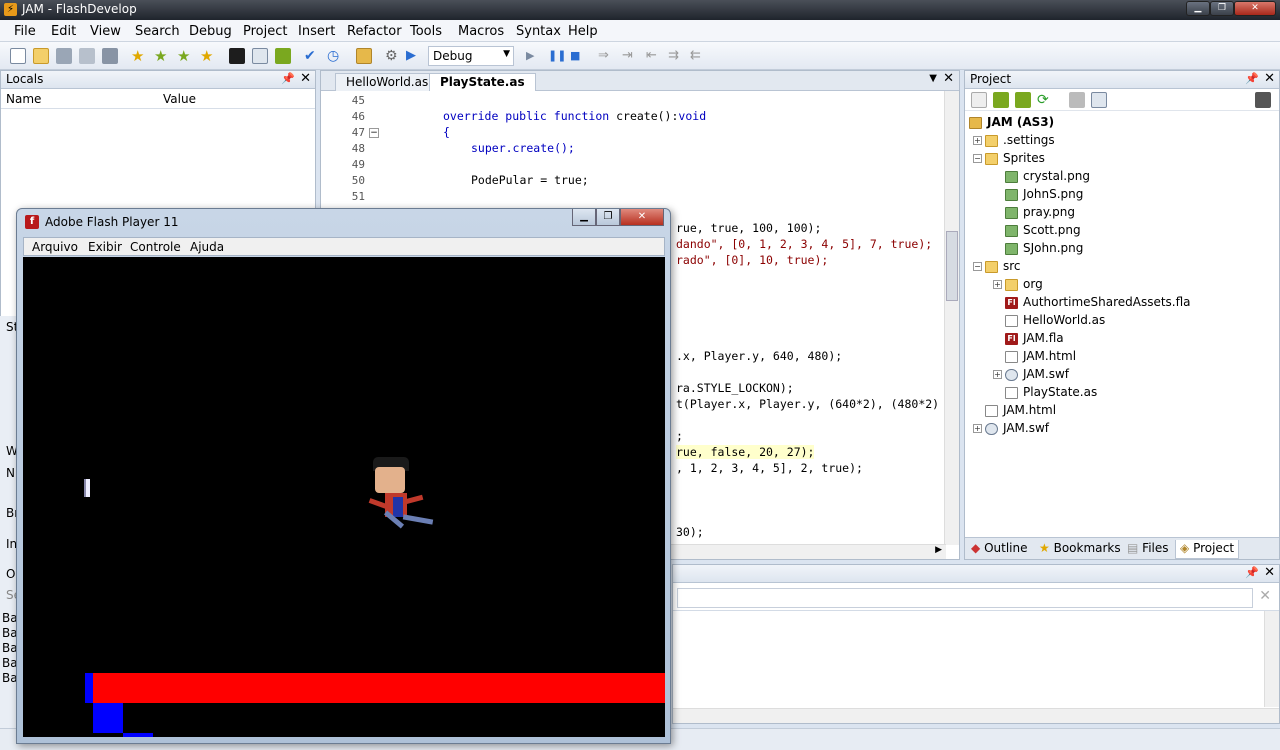  Describe the element at coordinates (557, 56) in the screenshot. I see `pause-icon: ❚❚` at that location.